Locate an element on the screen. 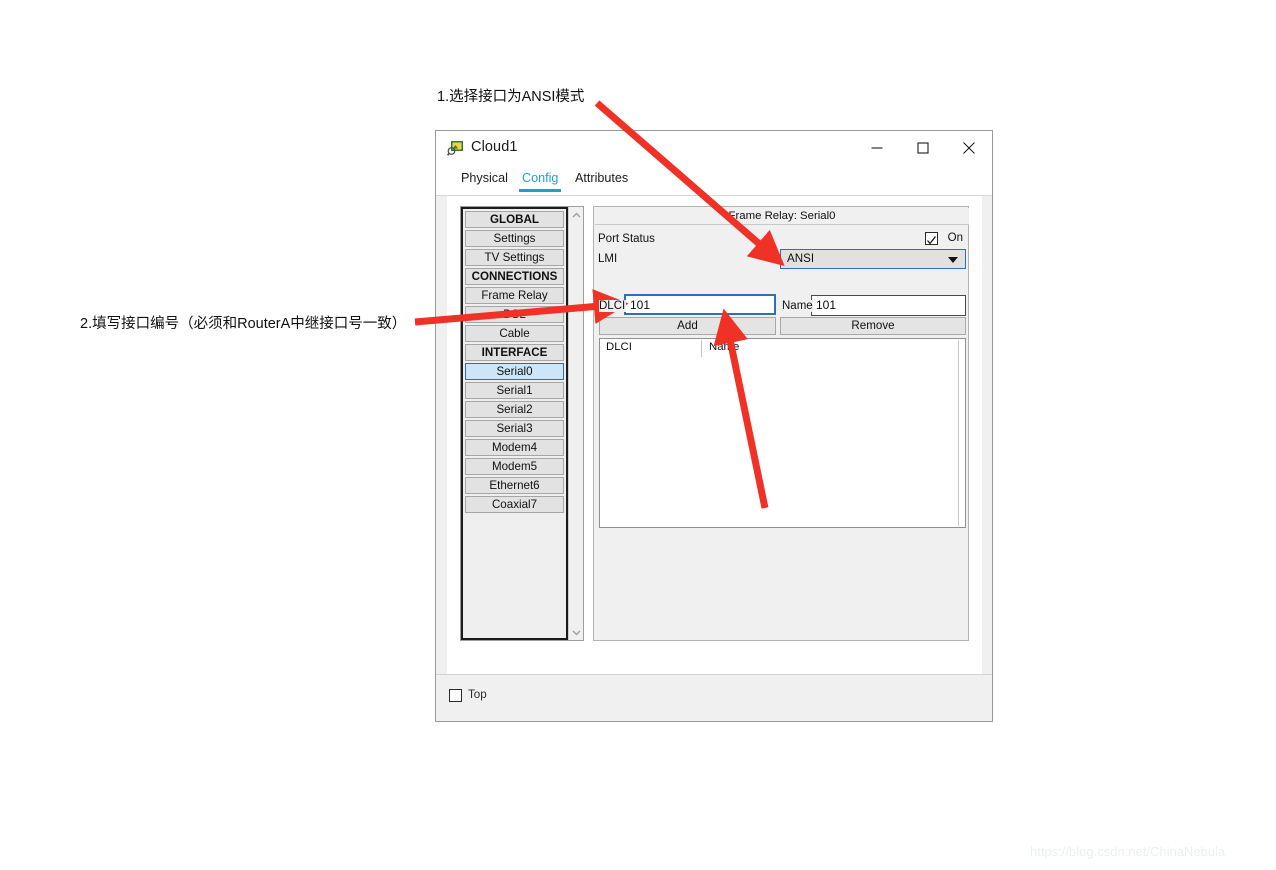 This screenshot has width=1276, height=870. add-button: Add is located at coordinates (687, 326).